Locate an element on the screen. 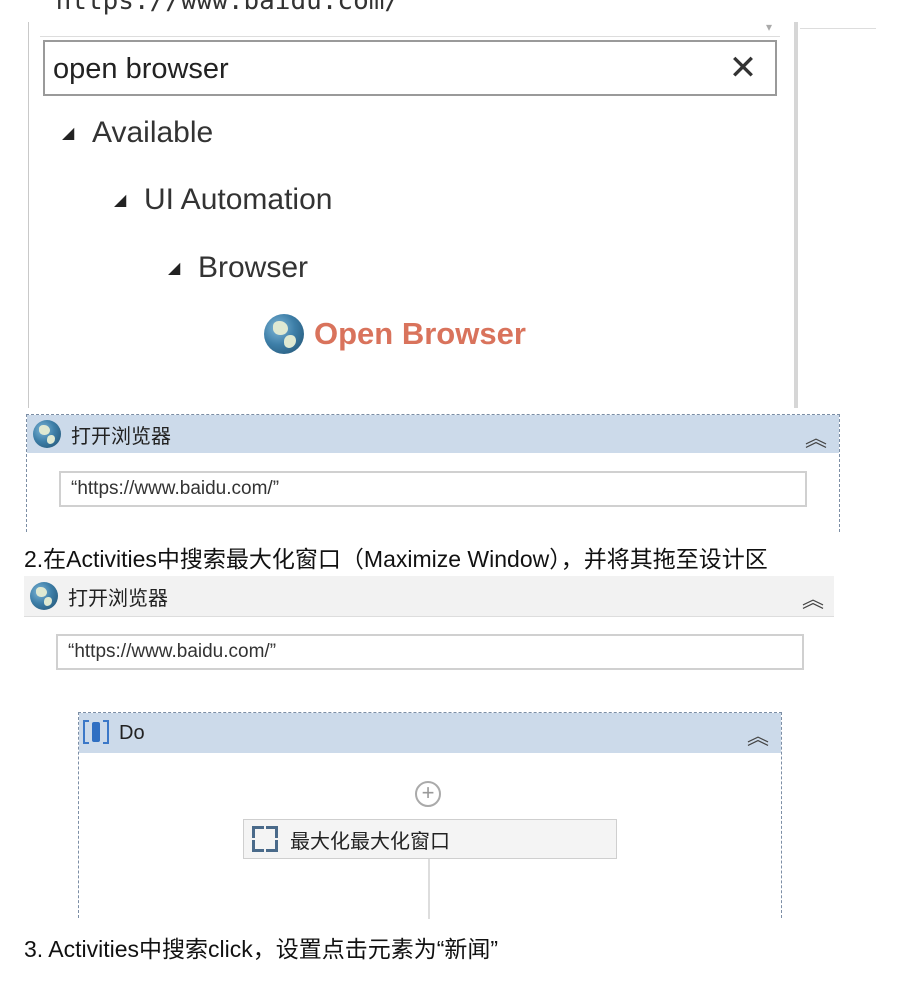 The width and height of the screenshot is (912, 1004). maximize-icon is located at coordinates (265, 839).